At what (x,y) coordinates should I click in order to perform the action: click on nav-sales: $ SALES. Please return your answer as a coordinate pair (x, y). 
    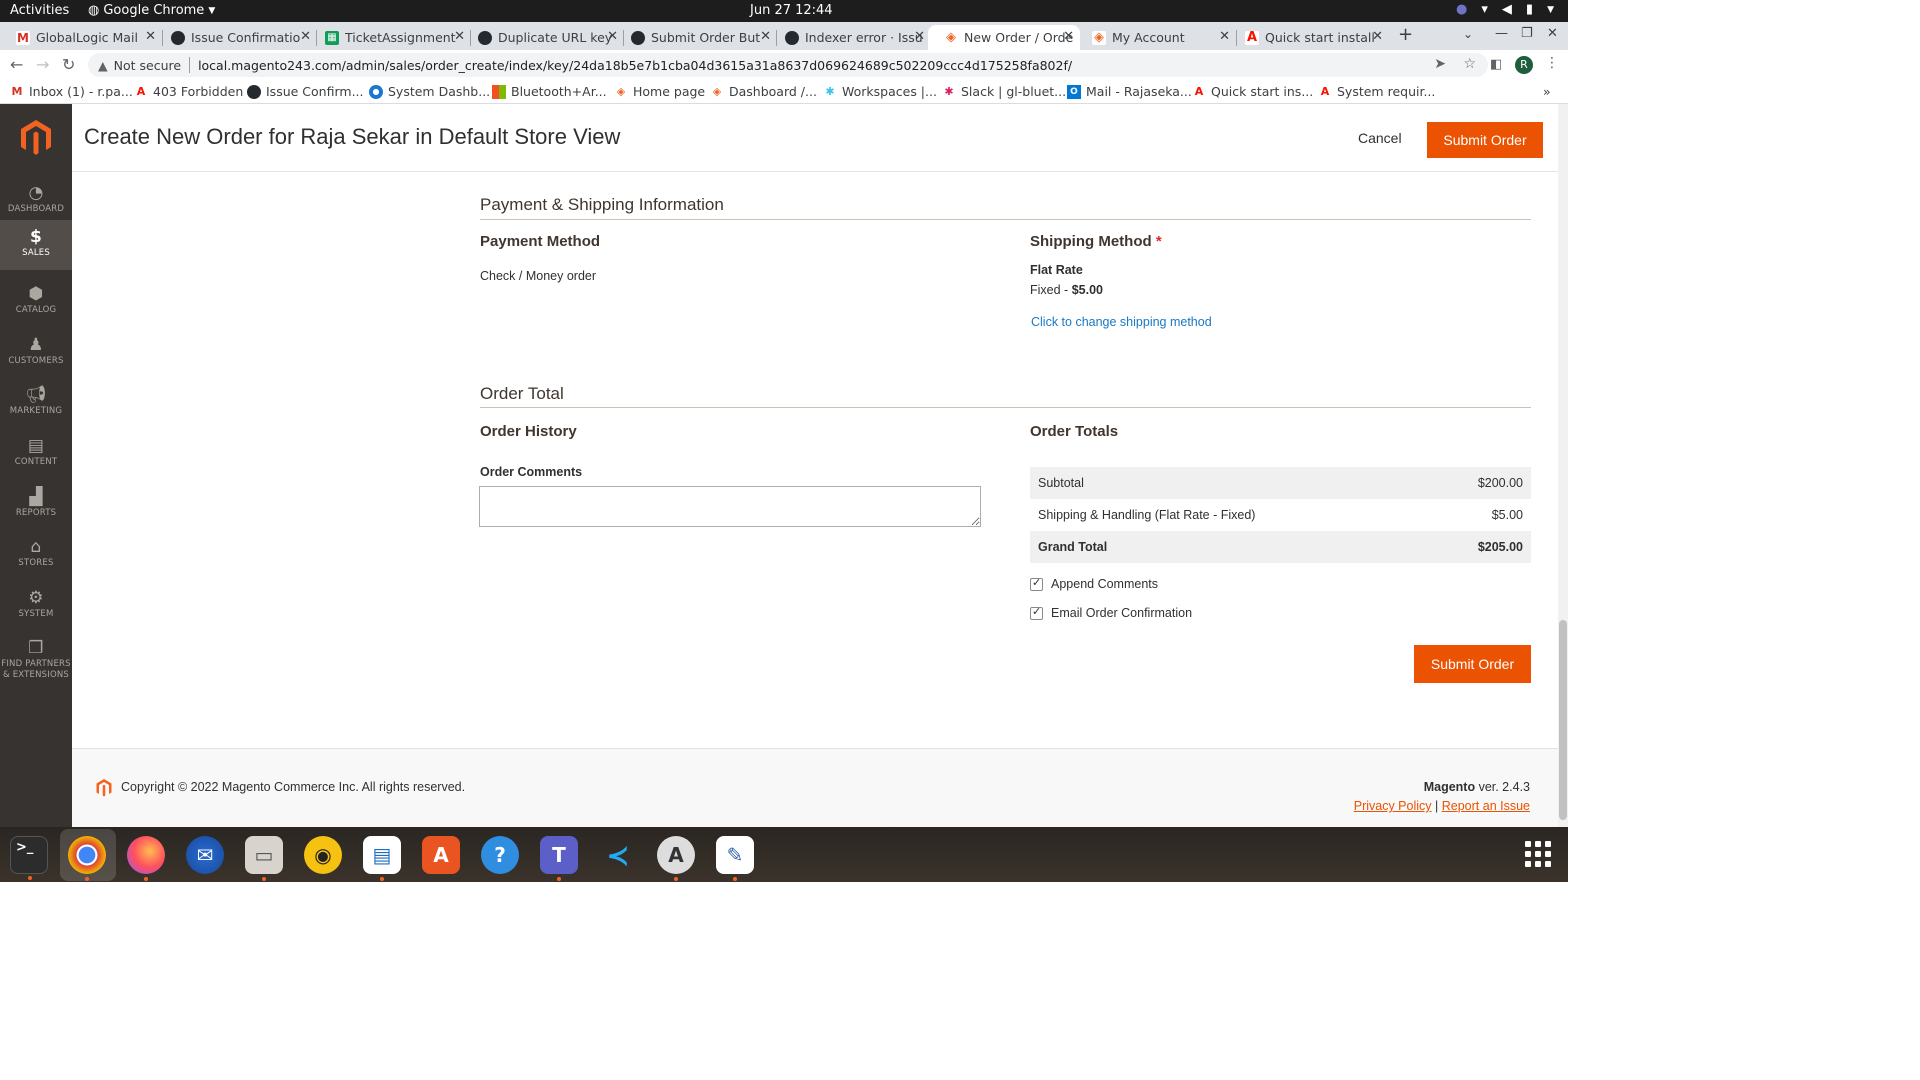
    Looking at the image, I should click on (36, 245).